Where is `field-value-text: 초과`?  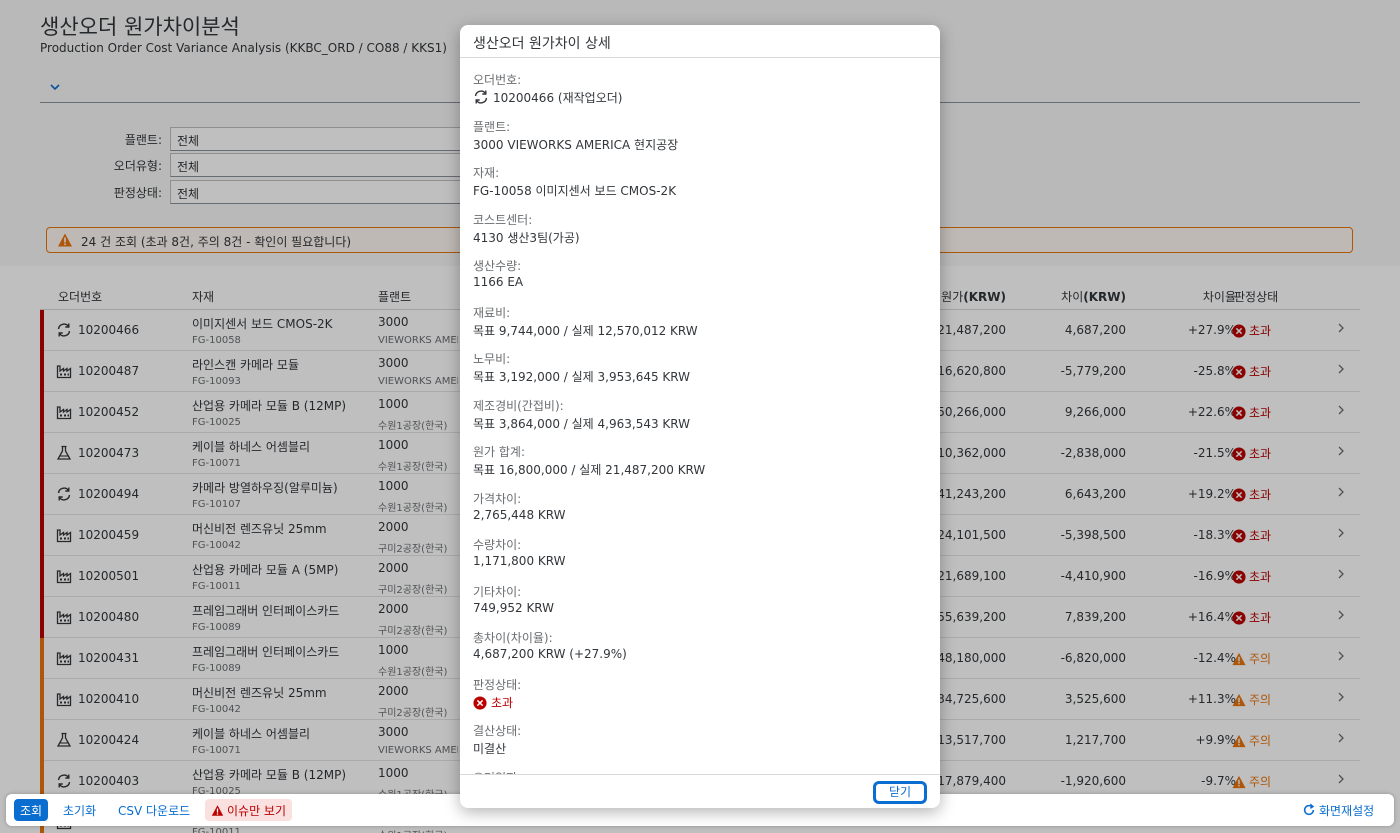 field-value-text: 초과 is located at coordinates (502, 702).